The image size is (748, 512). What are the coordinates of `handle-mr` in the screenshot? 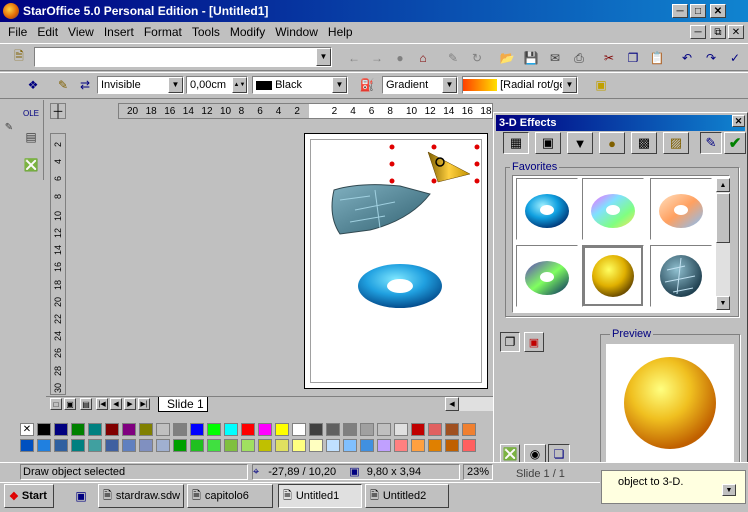 It's located at (477, 164).